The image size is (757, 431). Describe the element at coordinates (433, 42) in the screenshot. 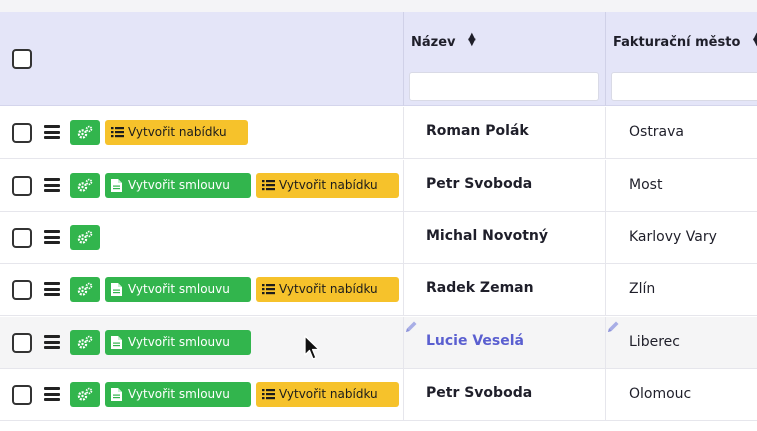

I see `column-name-label: Název` at that location.